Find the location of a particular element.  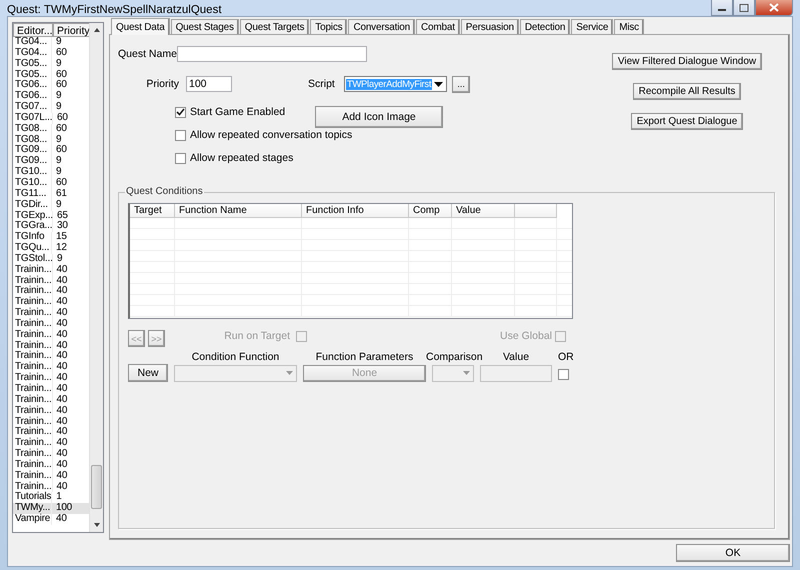

list-row: TG10... 9 is located at coordinates (51, 172).